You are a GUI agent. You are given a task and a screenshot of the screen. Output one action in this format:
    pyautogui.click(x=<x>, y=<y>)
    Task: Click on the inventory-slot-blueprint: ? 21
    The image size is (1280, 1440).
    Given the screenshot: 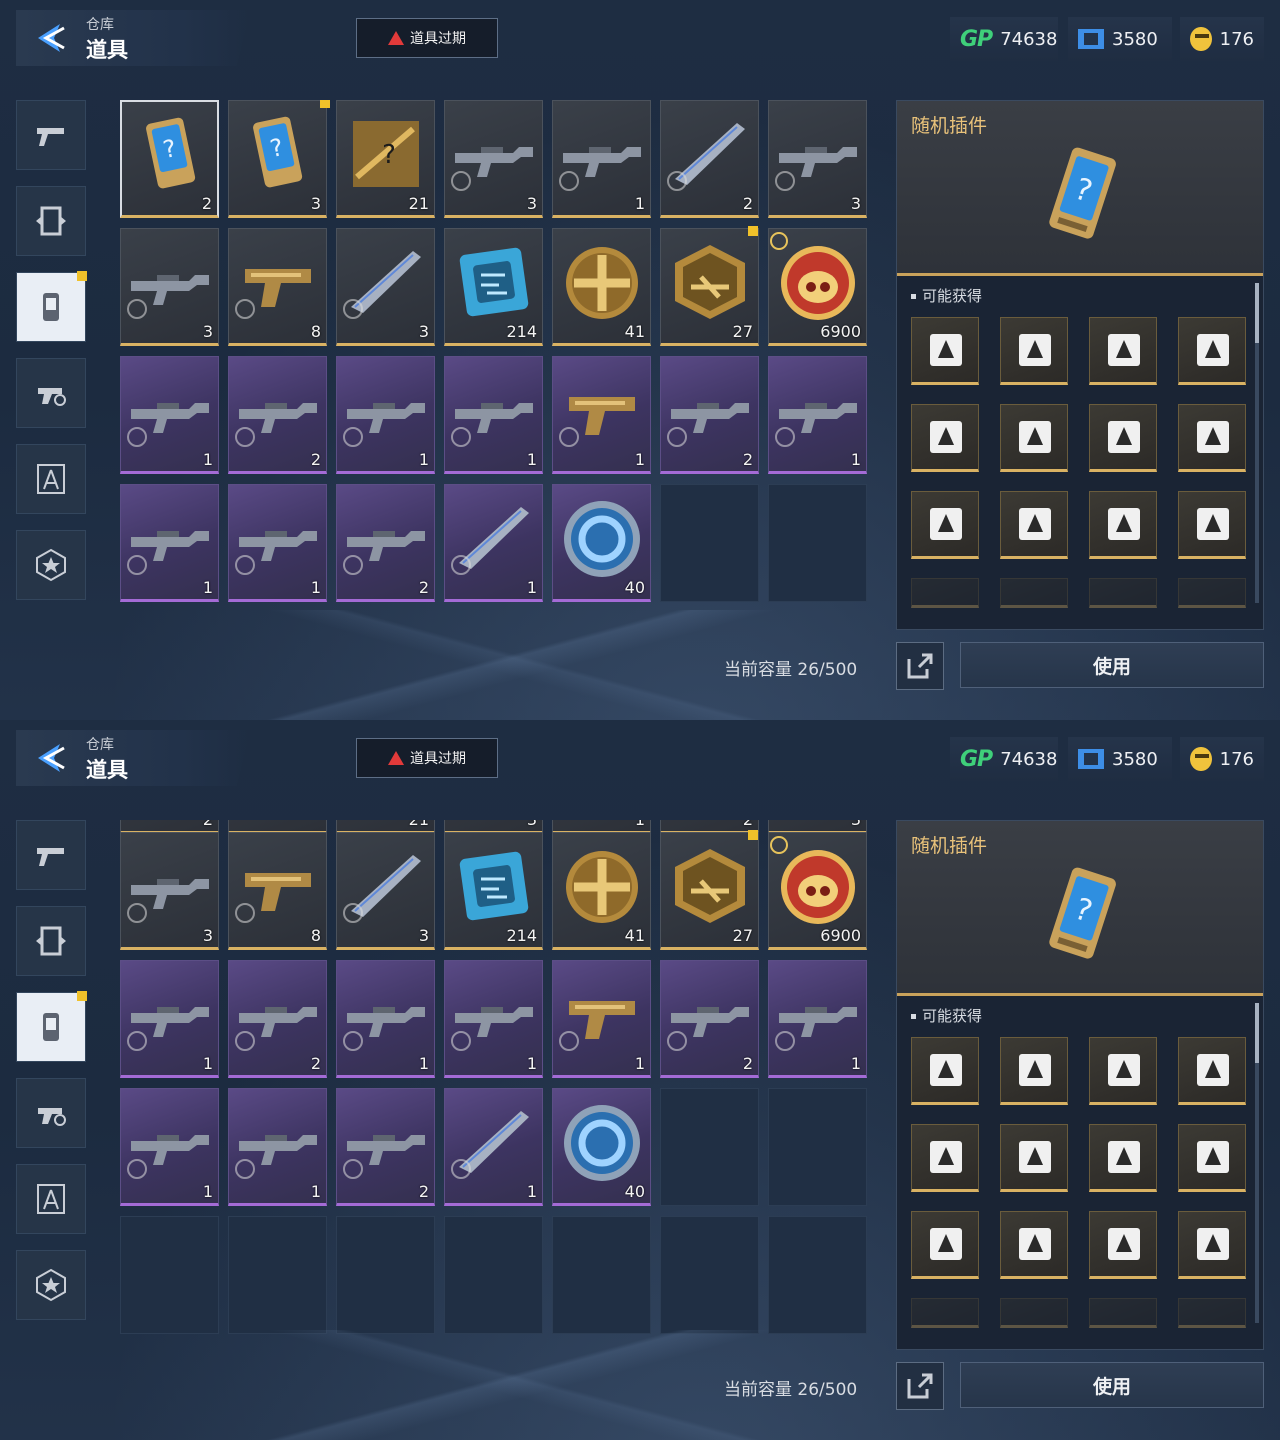 What is the action you would take?
    pyautogui.click(x=385, y=159)
    